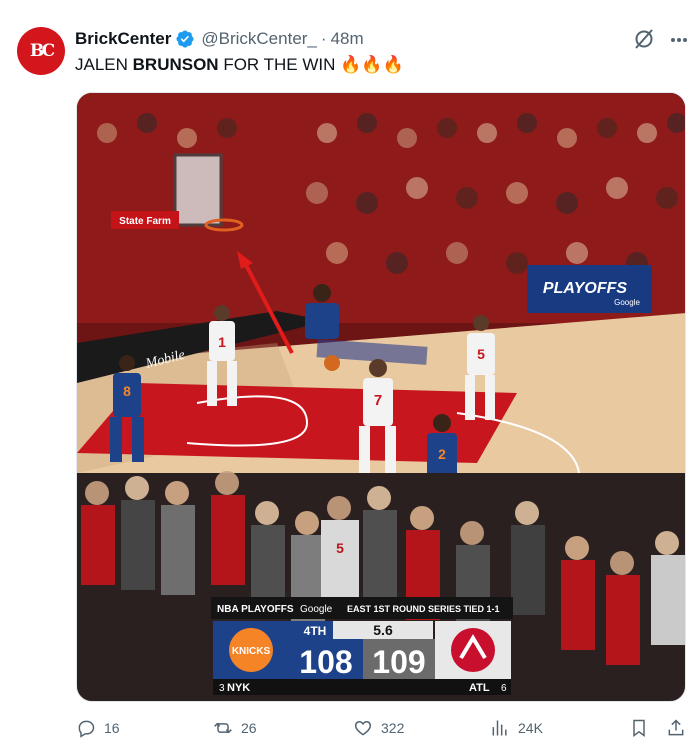 This screenshot has height=752, width=700. What do you see at coordinates (347, 39) in the screenshot?
I see `timestamp: 48m` at bounding box center [347, 39].